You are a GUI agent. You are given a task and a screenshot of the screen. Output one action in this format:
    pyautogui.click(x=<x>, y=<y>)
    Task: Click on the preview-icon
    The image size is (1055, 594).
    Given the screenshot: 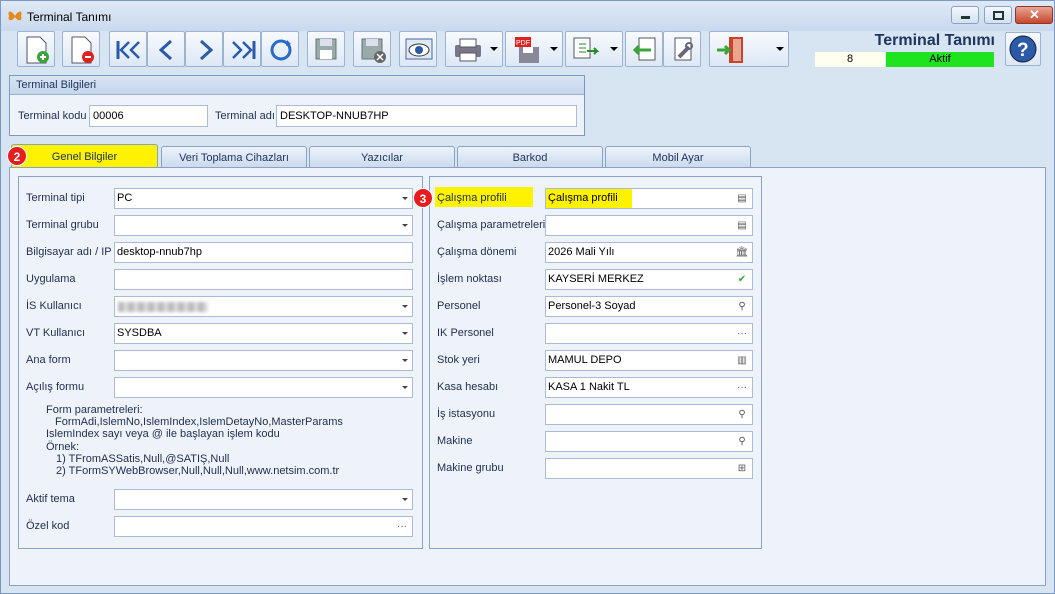 What is the action you would take?
    pyautogui.click(x=419, y=49)
    